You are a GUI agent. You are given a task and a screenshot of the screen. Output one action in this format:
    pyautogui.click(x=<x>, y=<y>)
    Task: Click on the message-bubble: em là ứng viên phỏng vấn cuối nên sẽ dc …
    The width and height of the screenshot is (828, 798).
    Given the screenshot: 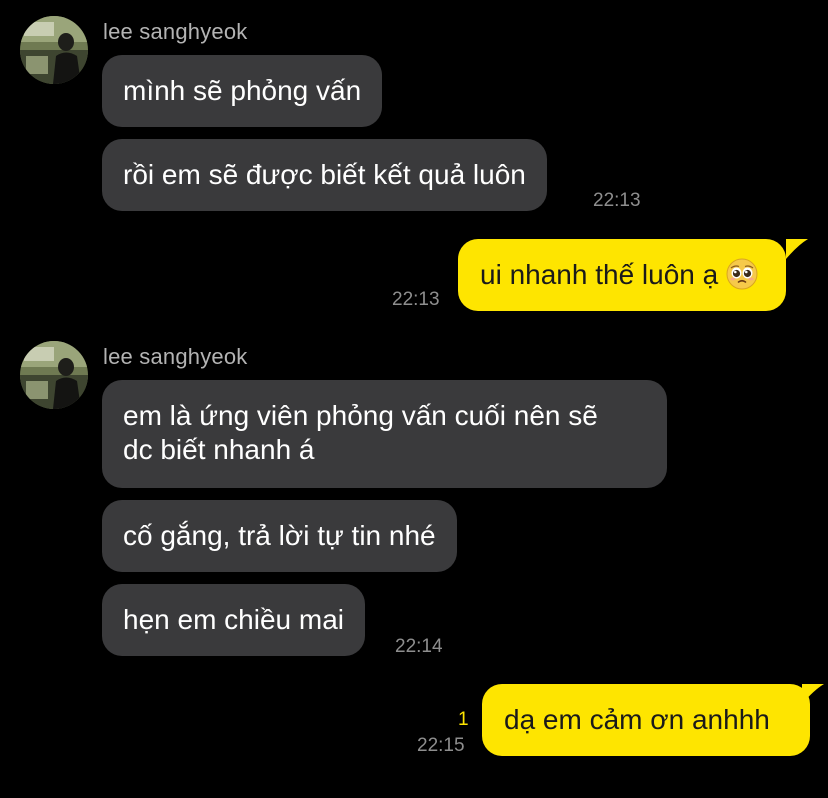 What is the action you would take?
    pyautogui.click(x=384, y=434)
    